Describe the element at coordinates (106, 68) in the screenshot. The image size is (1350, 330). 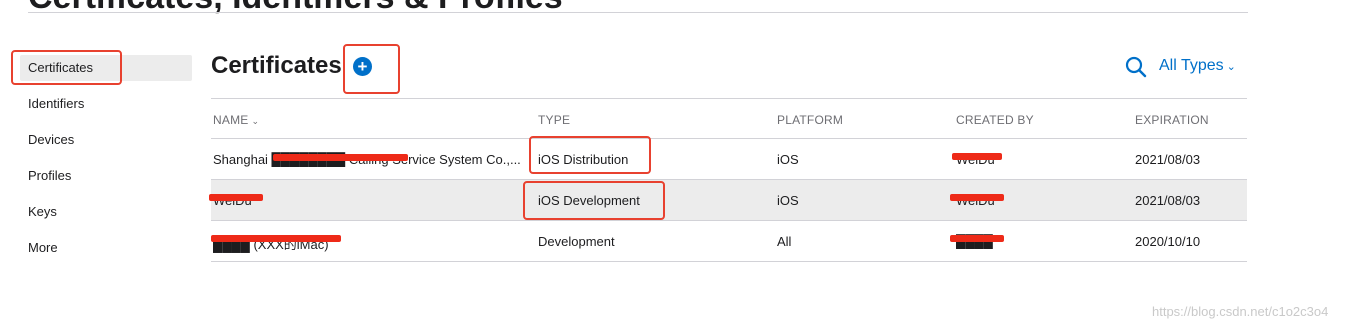
I see `sidebar-item-certificates: Certificates` at that location.